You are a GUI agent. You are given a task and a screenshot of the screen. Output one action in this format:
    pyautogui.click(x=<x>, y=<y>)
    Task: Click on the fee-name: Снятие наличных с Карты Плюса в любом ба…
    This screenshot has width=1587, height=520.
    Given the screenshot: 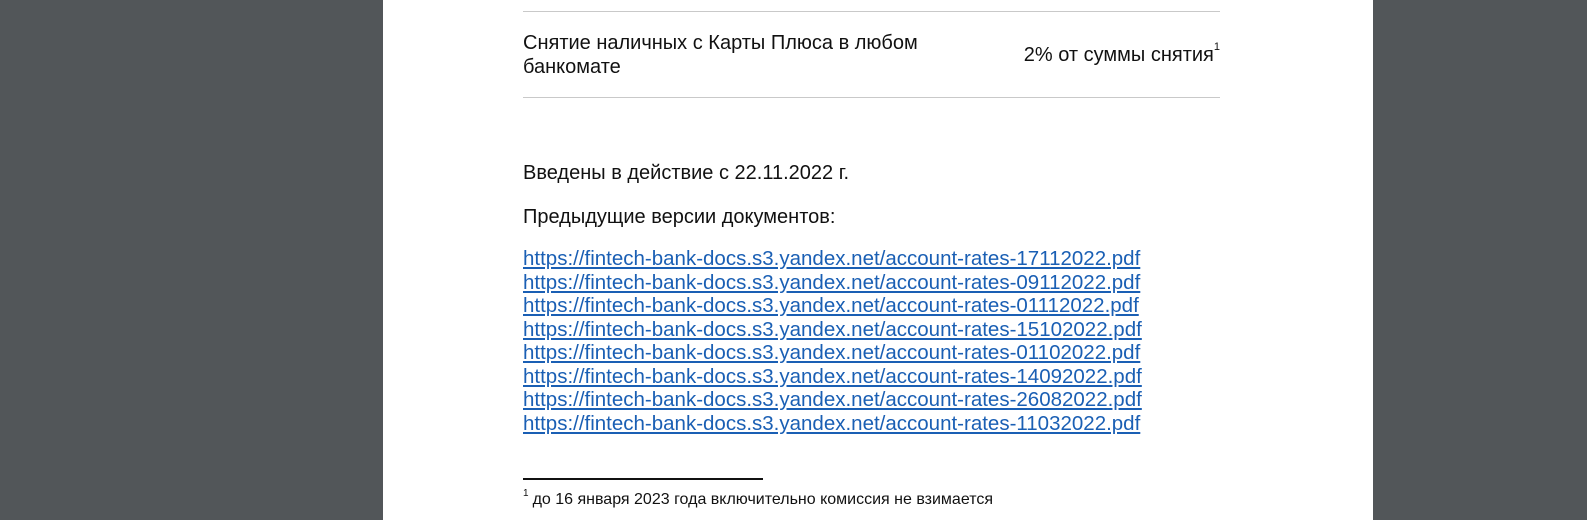 What is the action you would take?
    pyautogui.click(x=720, y=55)
    